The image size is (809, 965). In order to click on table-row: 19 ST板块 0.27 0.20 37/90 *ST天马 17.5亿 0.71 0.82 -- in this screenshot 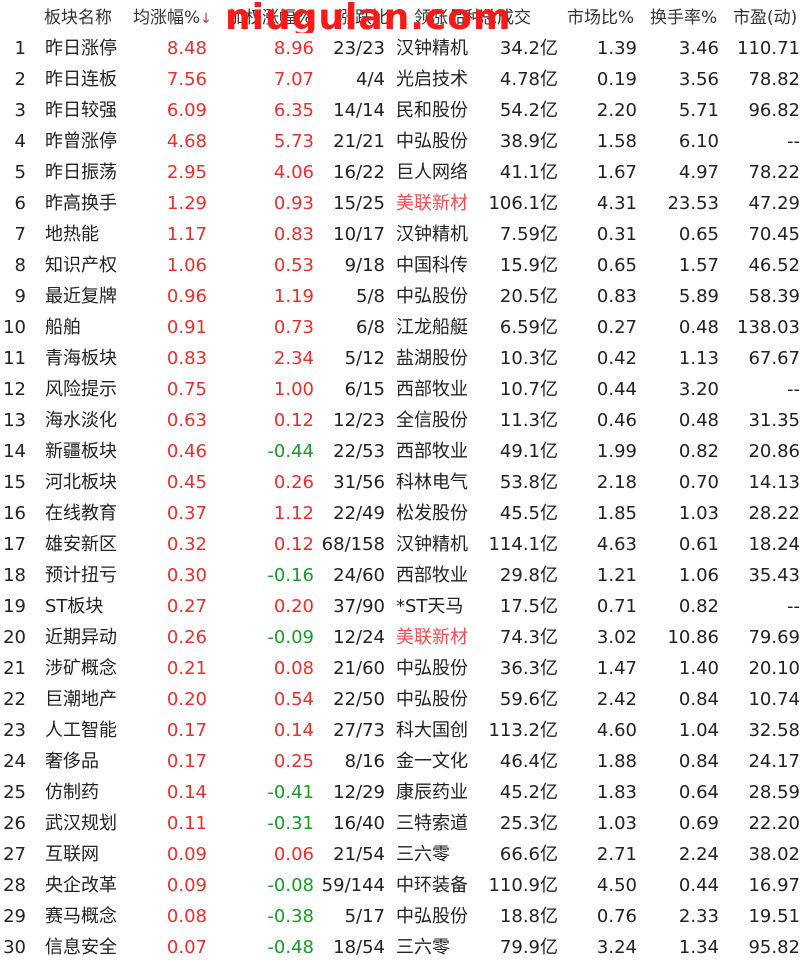, I will do `click(404, 606)`.